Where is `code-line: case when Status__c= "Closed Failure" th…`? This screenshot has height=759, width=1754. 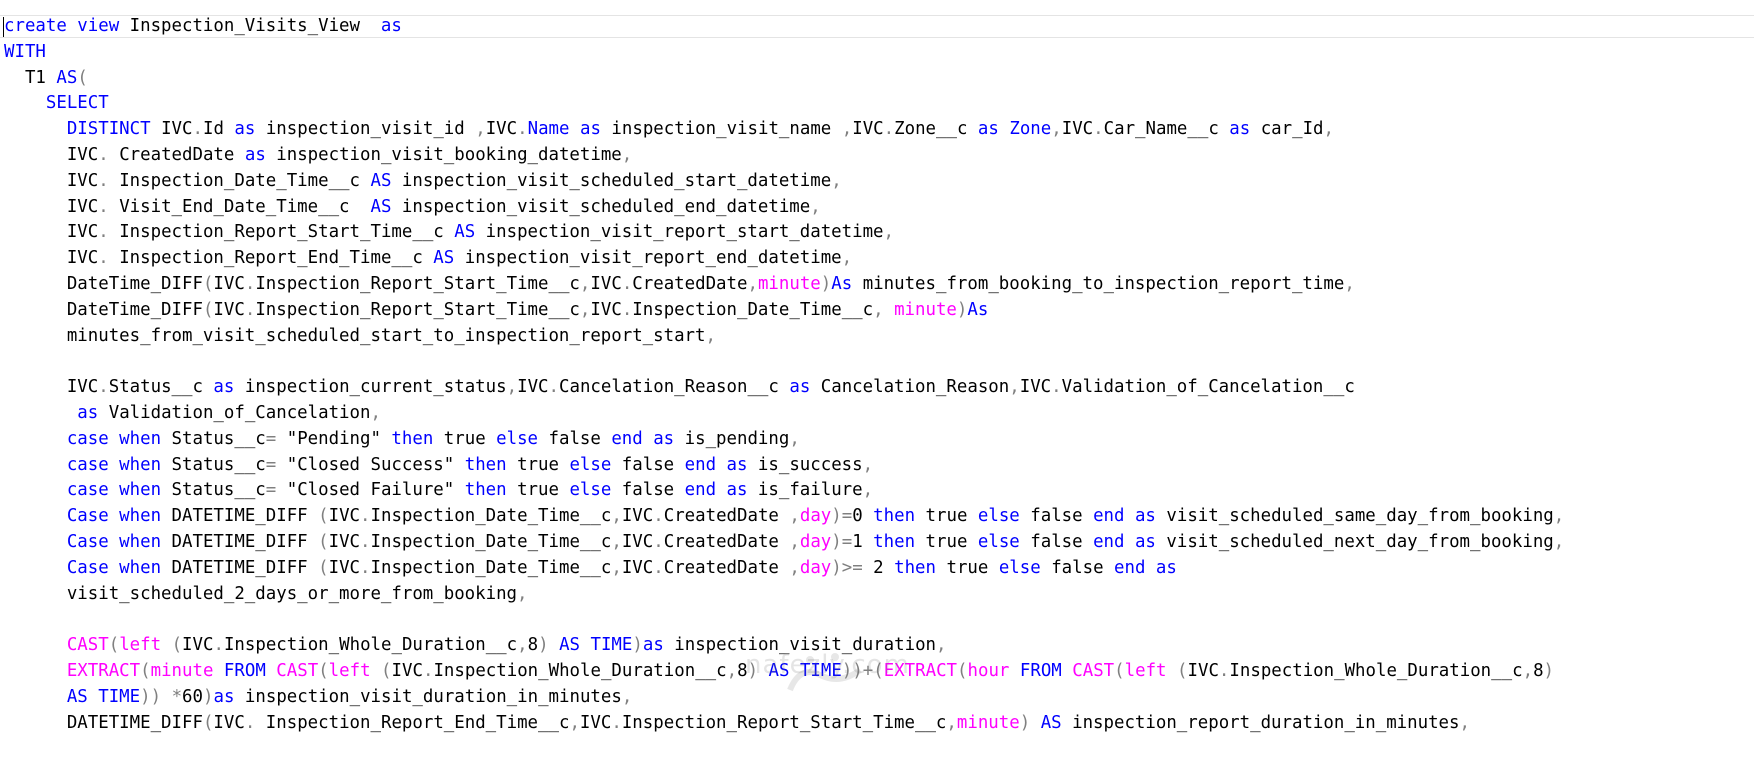
code-line: case when Status__c= "Closed Failure" th… is located at coordinates (784, 491).